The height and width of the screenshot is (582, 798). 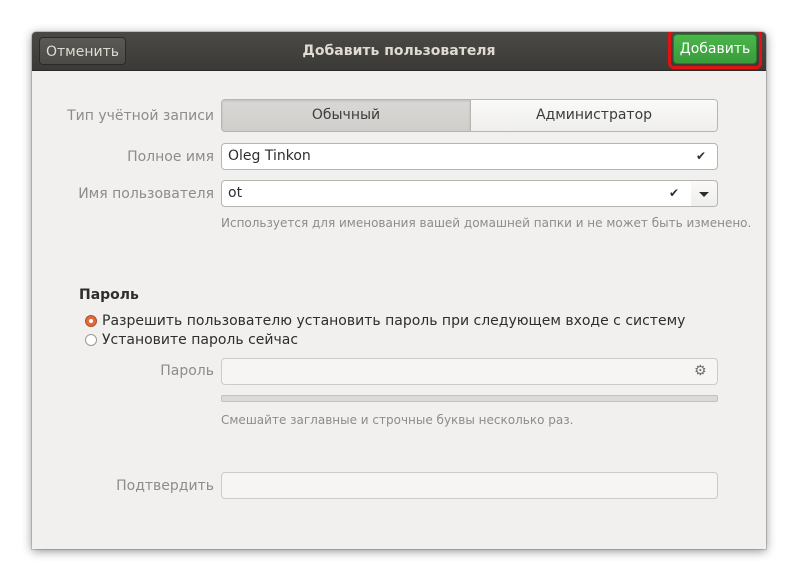 I want to click on username-input: ot ✔, so click(x=456, y=193).